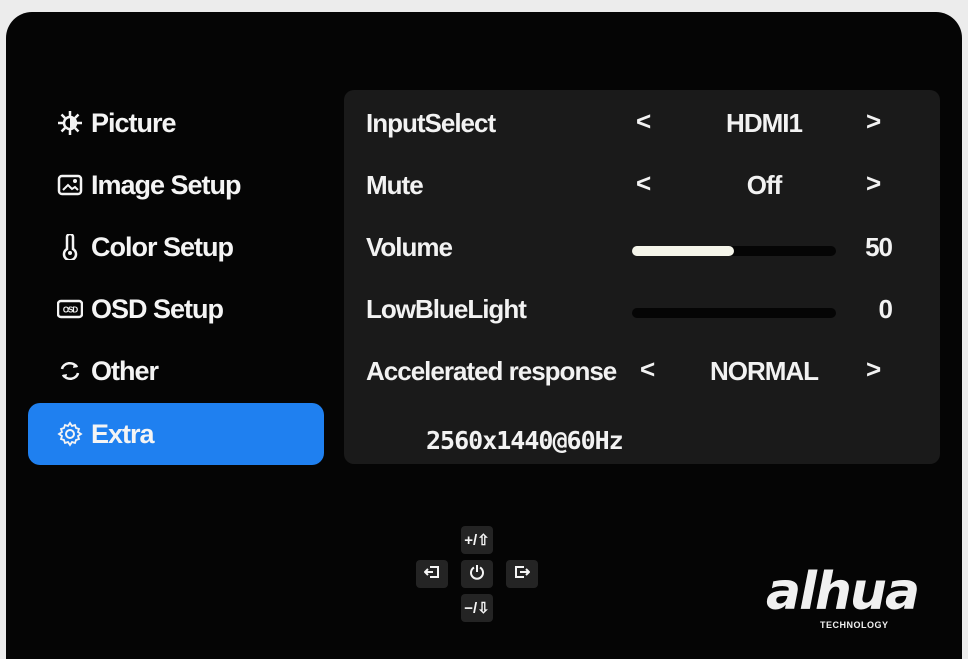 The height and width of the screenshot is (659, 968). Describe the element at coordinates (873, 121) in the screenshot. I see `input-select-next-arrow: >` at that location.